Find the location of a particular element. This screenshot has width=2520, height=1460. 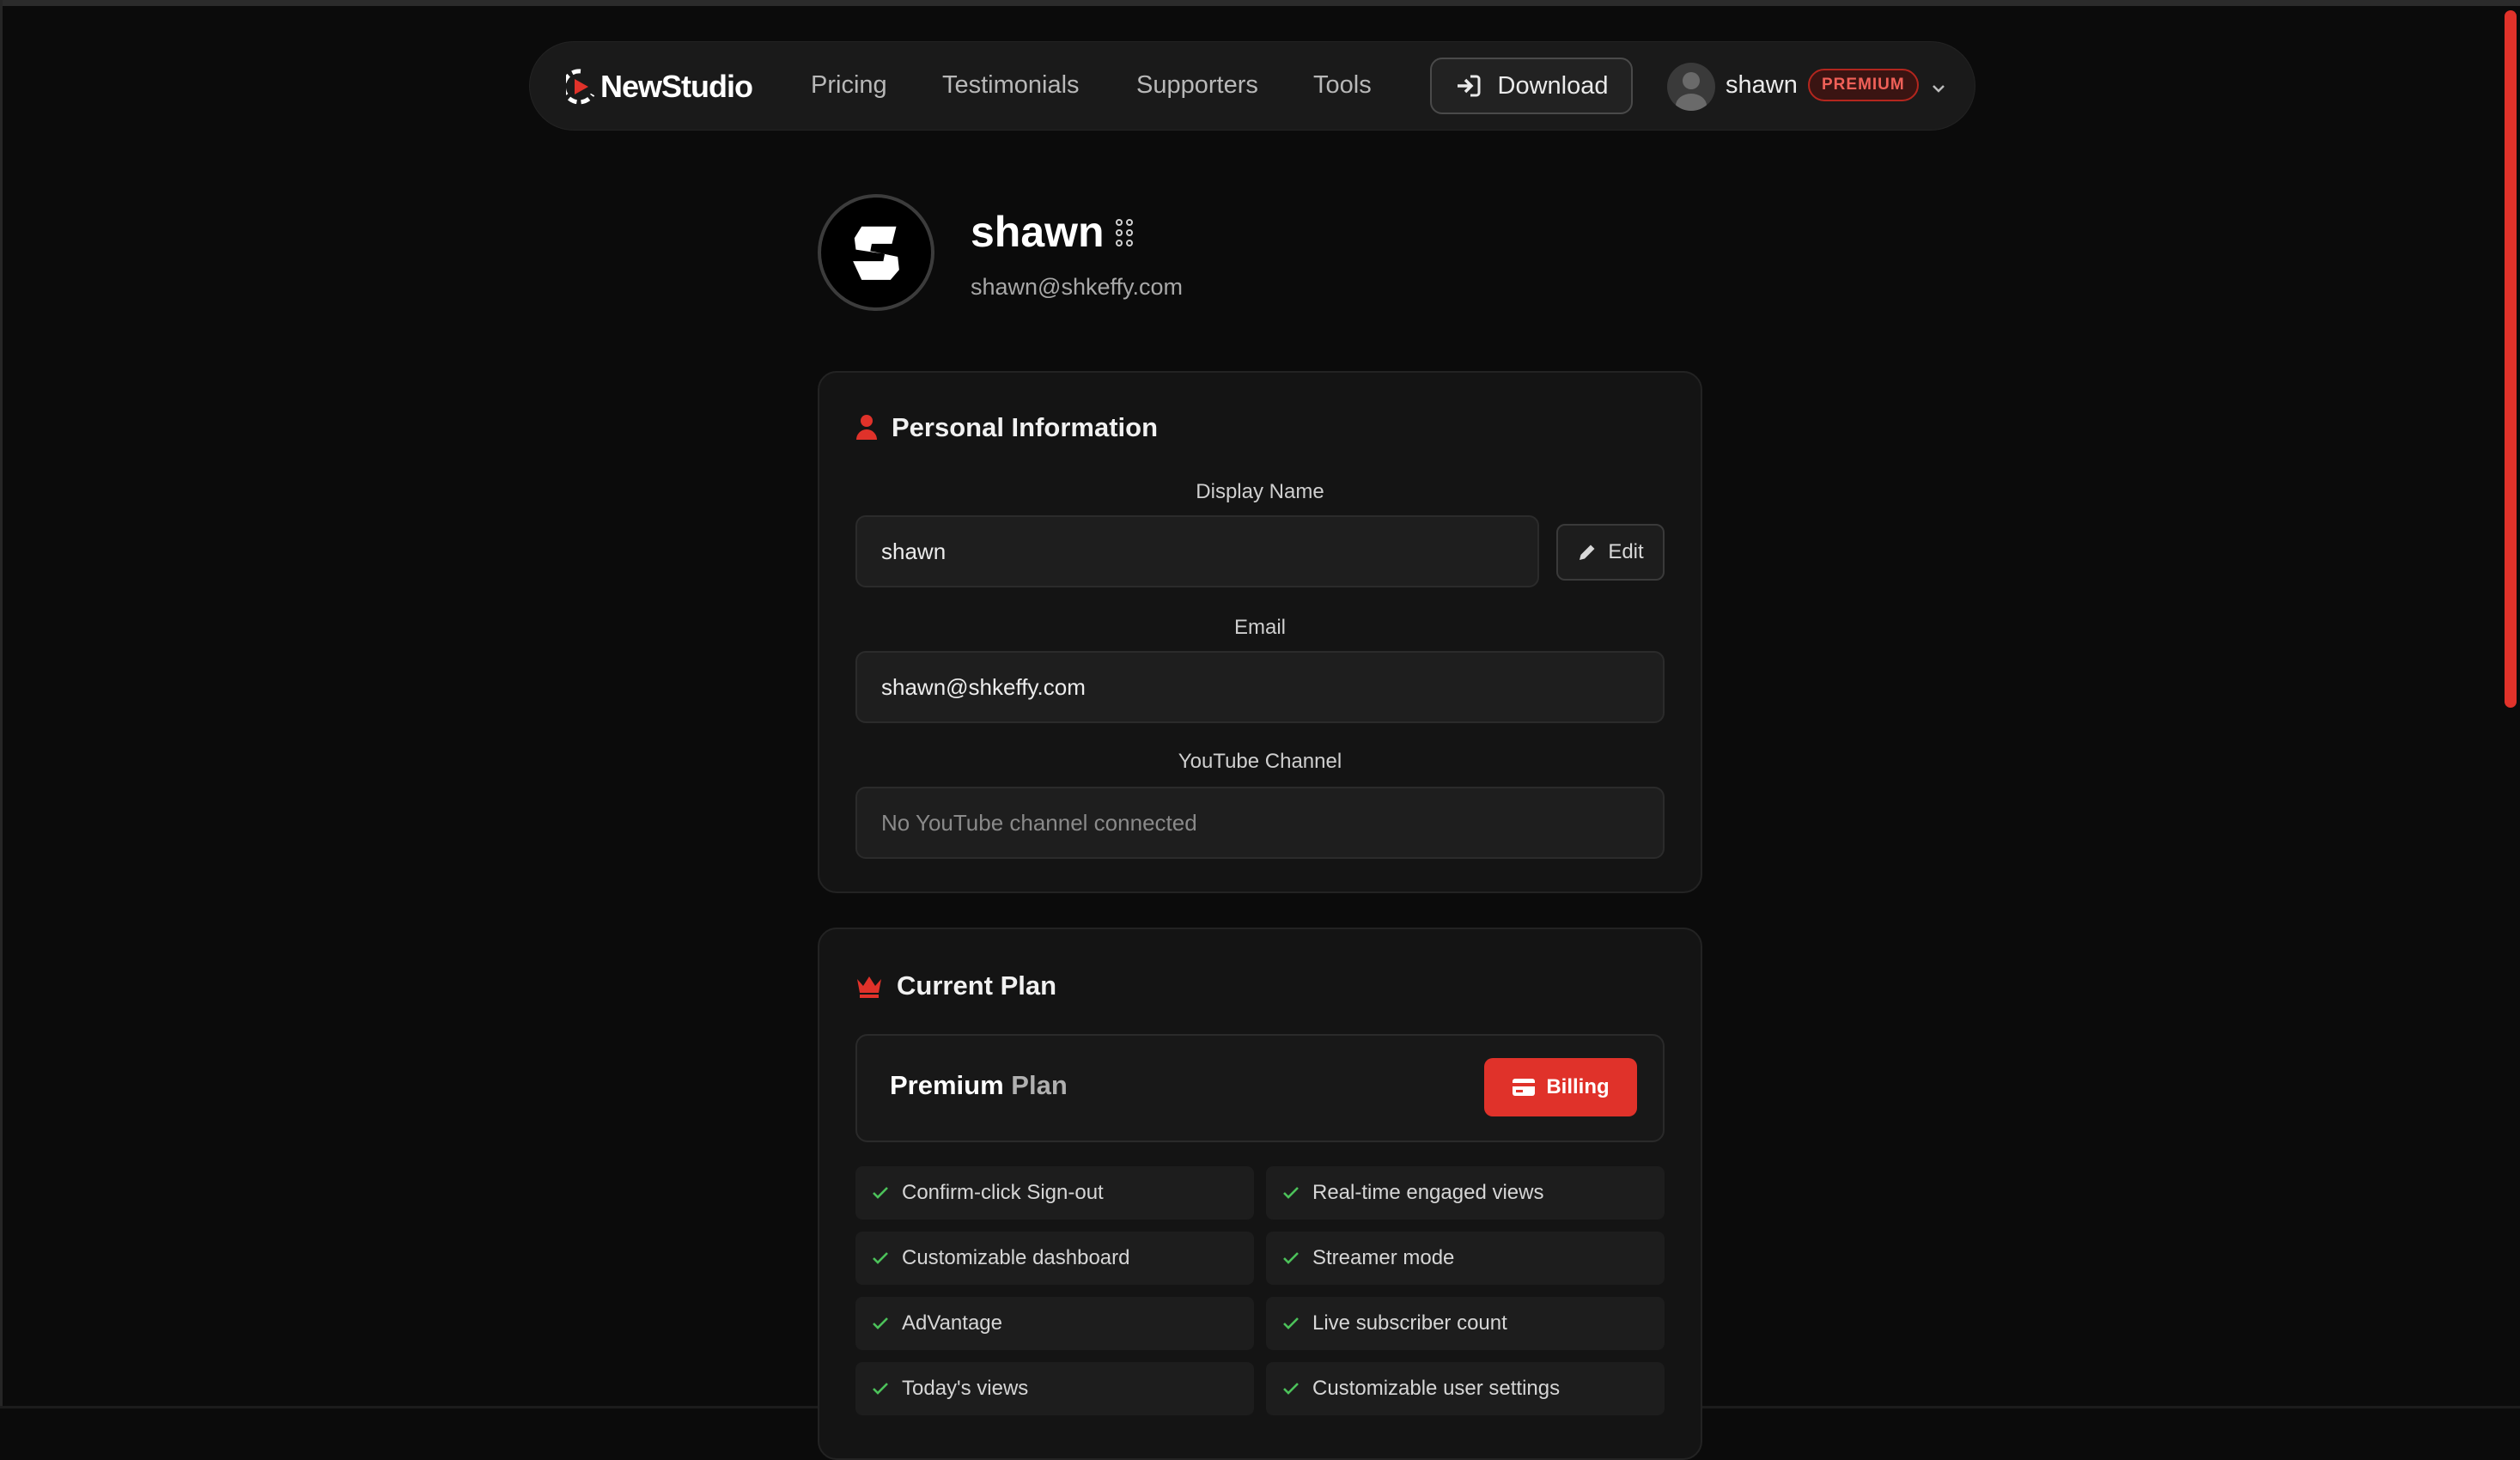

profile-name: shawn is located at coordinates (1038, 232).